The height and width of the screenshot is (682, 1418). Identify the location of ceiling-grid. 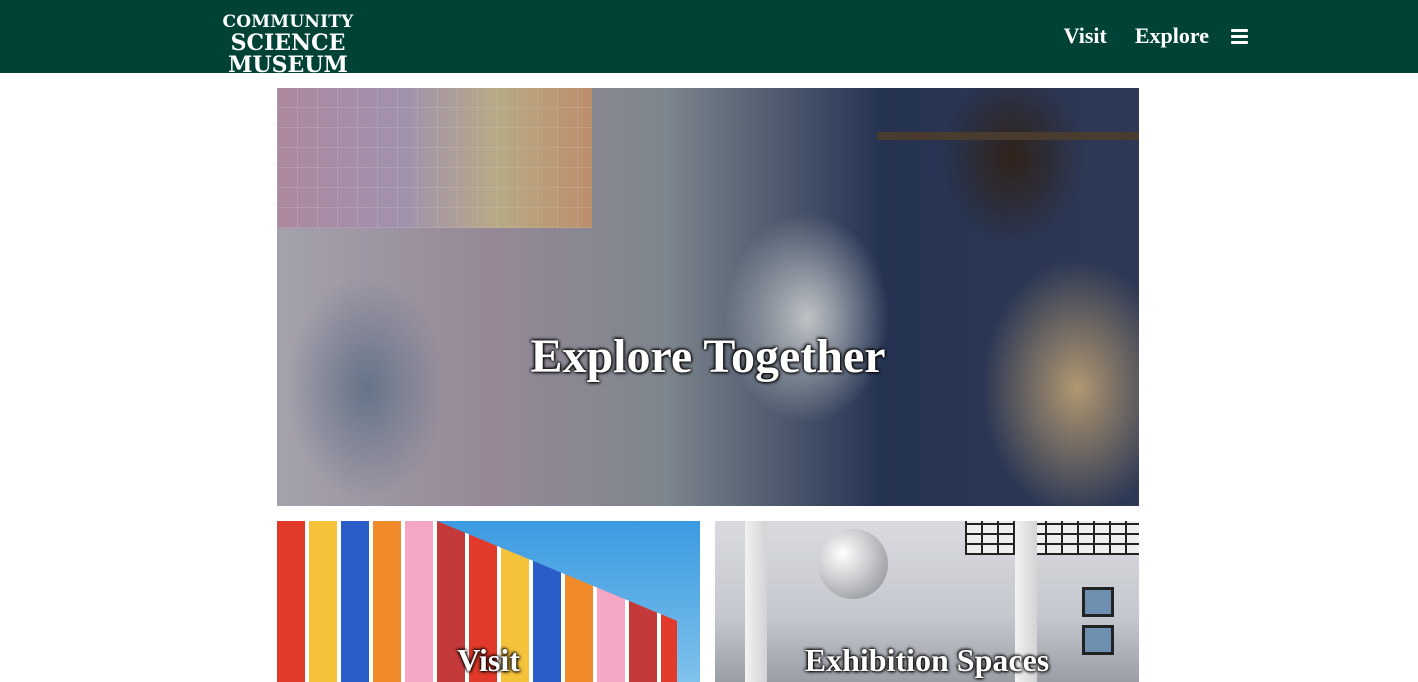
(1052, 538).